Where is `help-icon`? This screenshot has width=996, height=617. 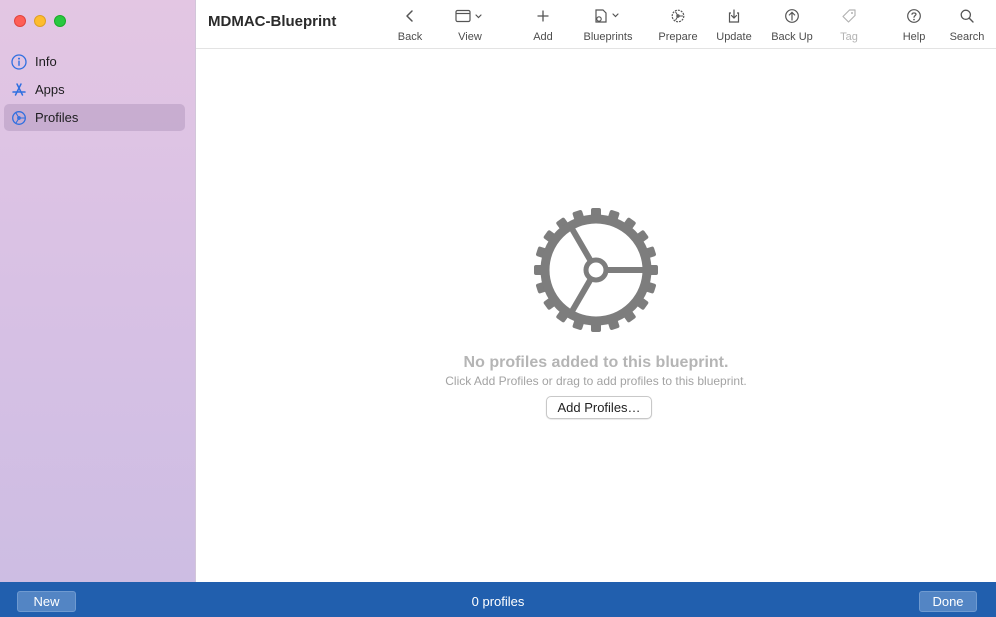 help-icon is located at coordinates (914, 16).